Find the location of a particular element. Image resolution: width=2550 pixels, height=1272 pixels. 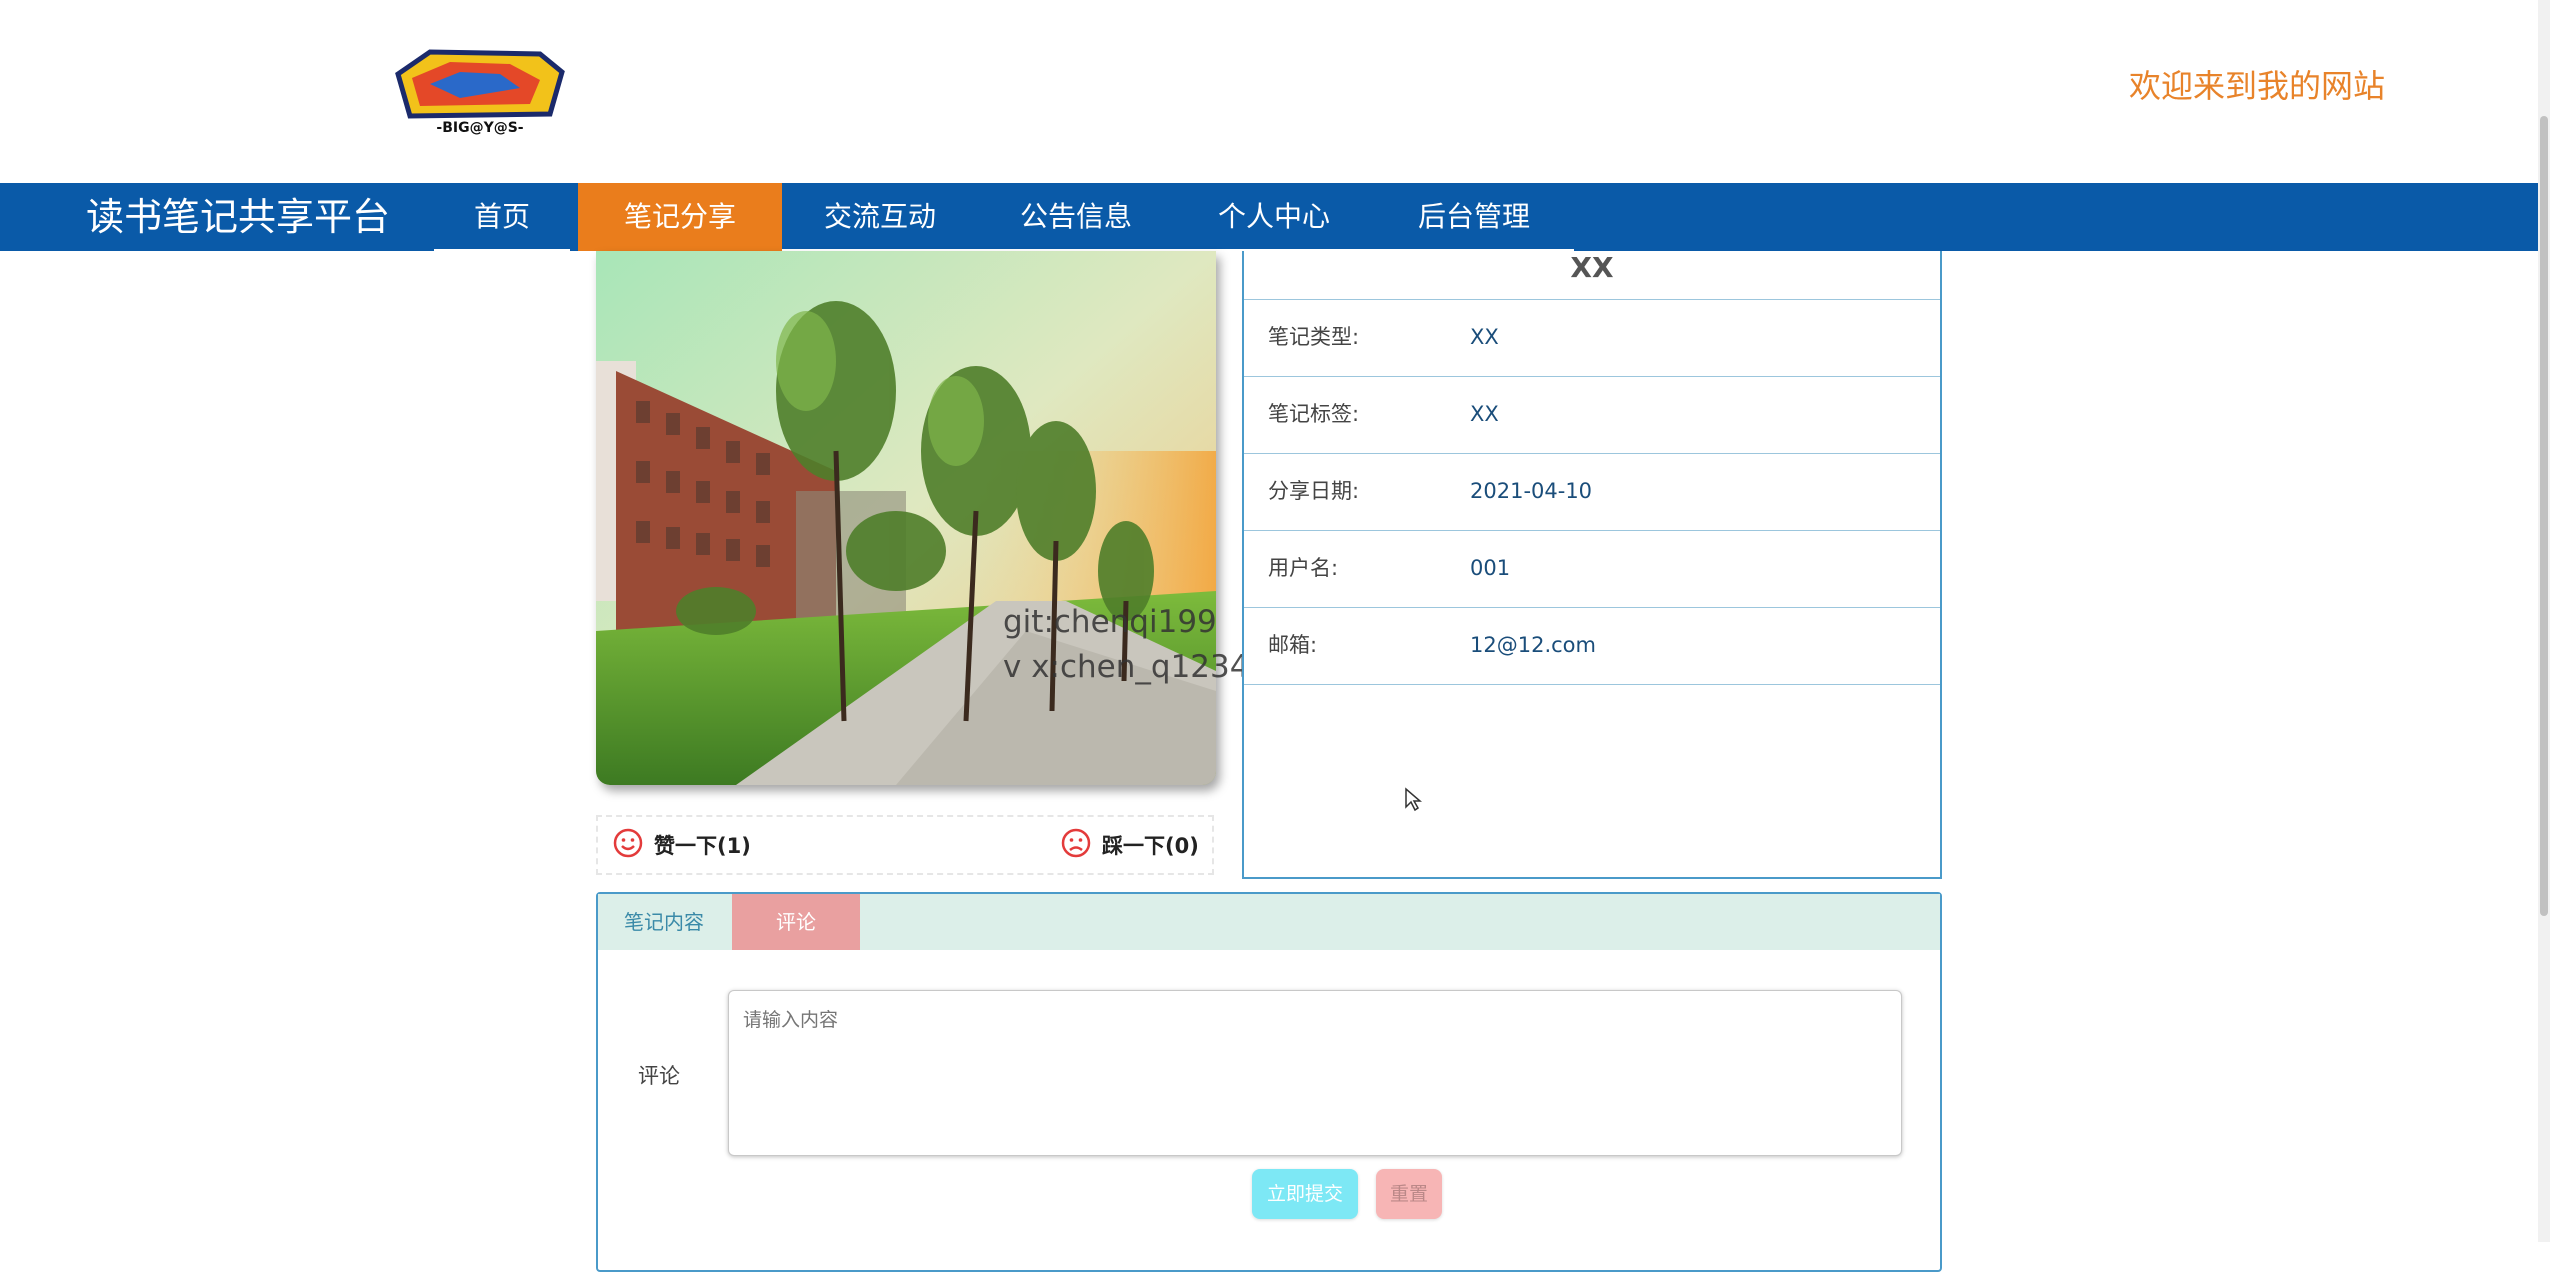

info-label: 笔记标签: is located at coordinates (1314, 414).